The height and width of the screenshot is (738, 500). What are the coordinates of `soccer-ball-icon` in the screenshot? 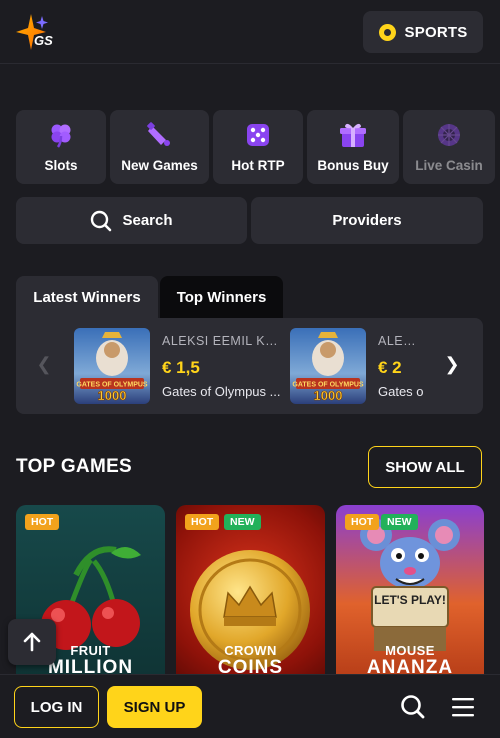 It's located at (387, 32).